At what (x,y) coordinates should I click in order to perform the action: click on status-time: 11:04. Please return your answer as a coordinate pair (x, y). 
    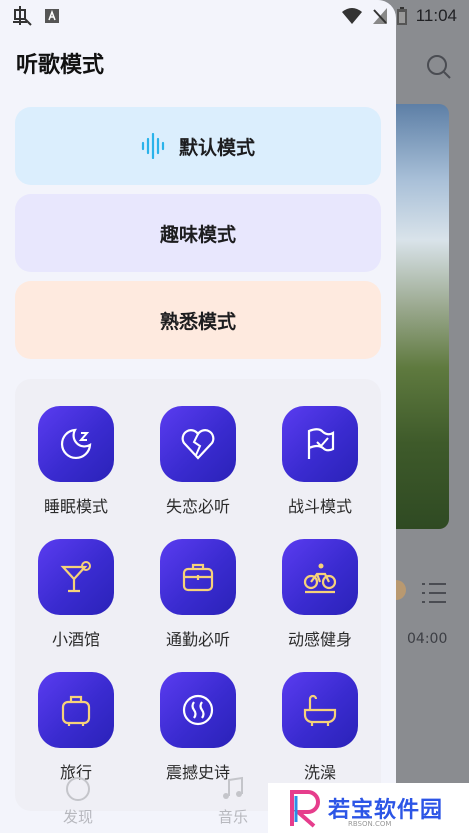
    Looking at the image, I should click on (436, 15).